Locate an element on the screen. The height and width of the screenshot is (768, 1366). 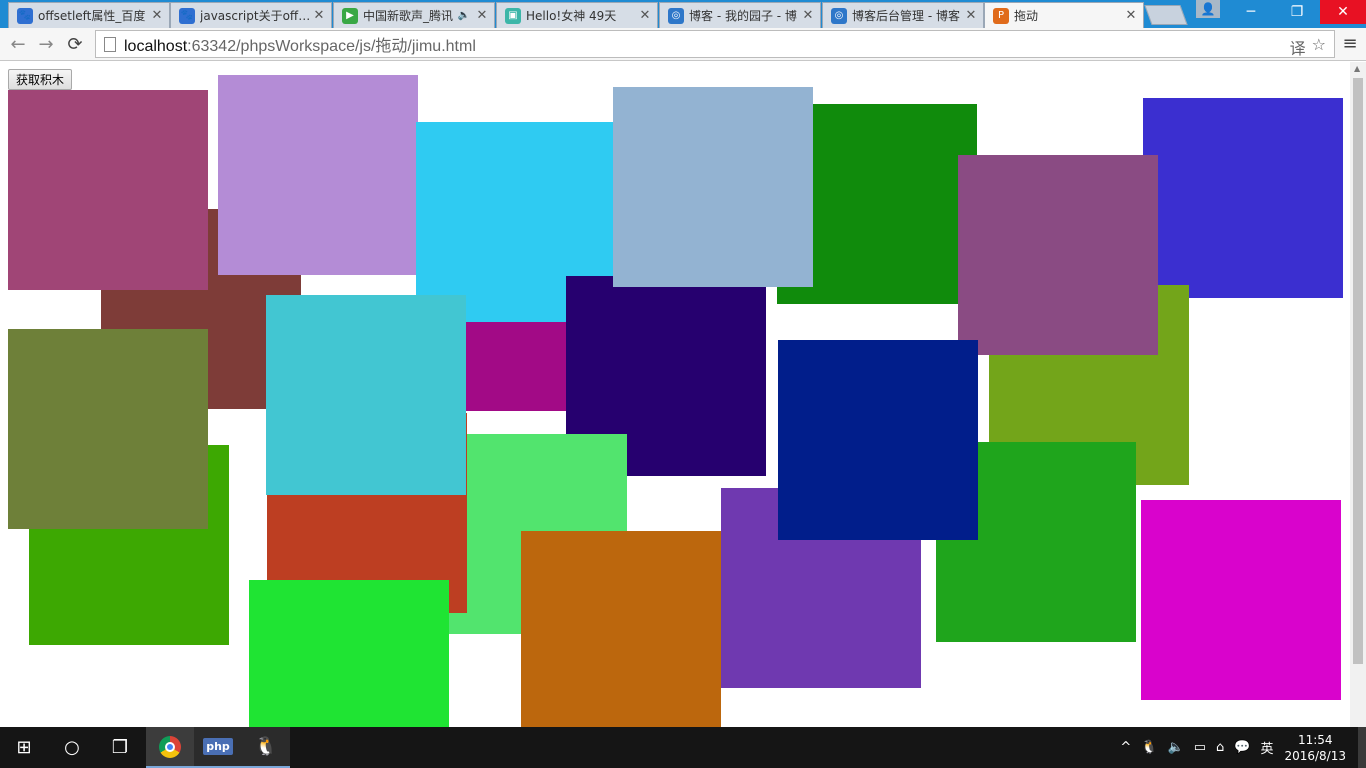
system-tray: ^ 🐧 🔈 ▭ ⌂ 💬 英 11:54 2016/8/13 is located at coordinates (1240, 747).